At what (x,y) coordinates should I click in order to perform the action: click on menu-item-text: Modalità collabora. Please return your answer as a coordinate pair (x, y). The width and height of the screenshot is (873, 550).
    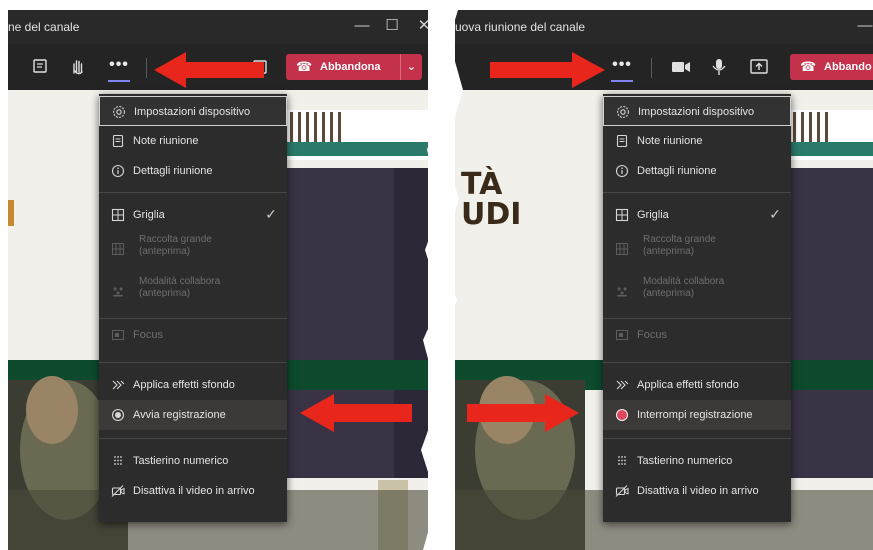
    Looking at the image, I should click on (684, 281).